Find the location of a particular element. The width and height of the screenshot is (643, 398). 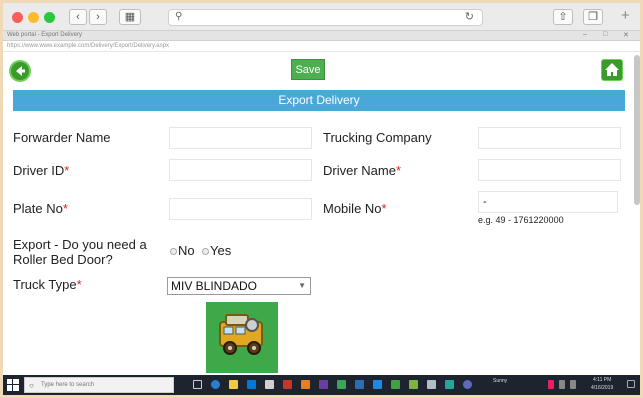

roller-door-no-label: No is located at coordinates (186, 250).